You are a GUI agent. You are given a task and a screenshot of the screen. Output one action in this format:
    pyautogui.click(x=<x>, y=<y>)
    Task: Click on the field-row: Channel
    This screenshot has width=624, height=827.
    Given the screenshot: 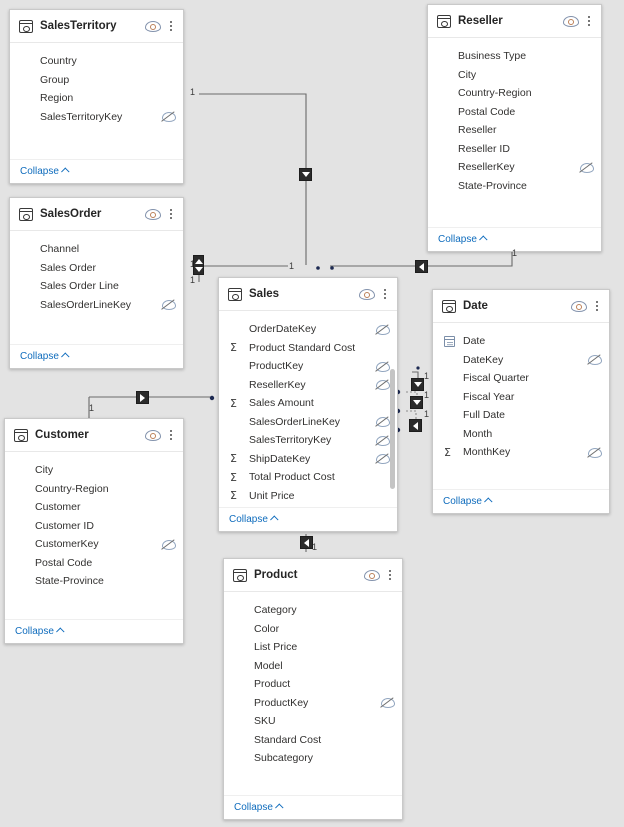 What is the action you would take?
    pyautogui.click(x=96, y=249)
    